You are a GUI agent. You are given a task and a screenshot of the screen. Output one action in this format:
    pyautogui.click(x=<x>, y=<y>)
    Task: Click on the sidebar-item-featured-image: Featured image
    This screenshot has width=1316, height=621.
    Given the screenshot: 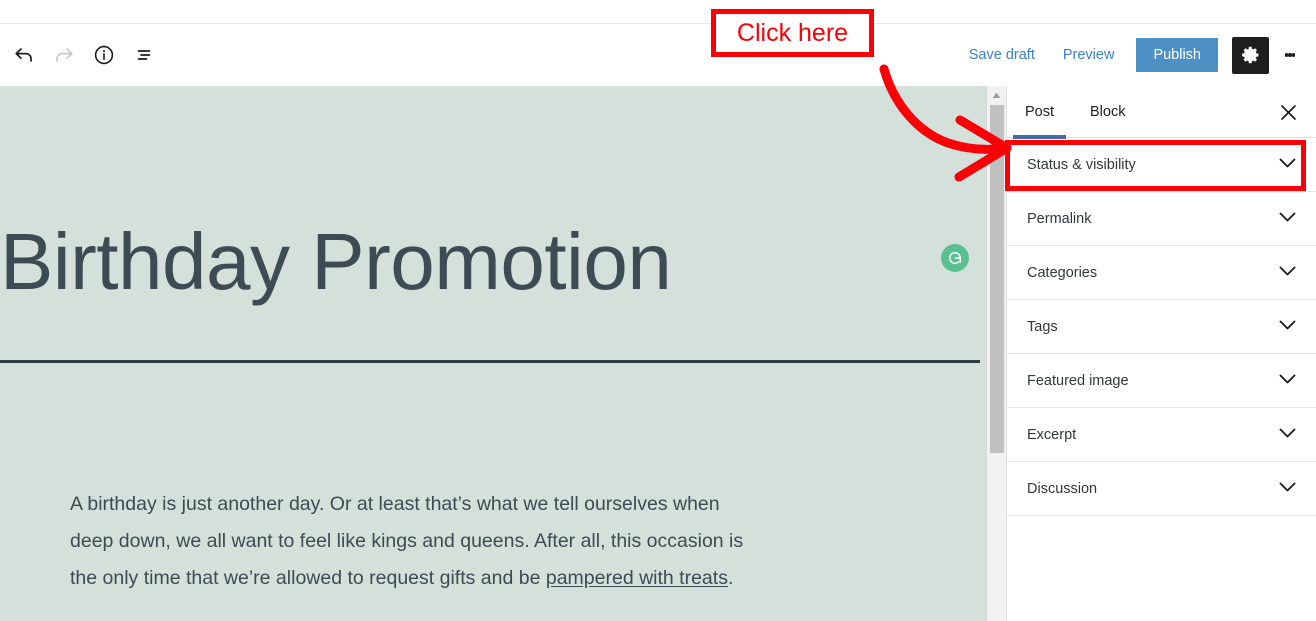 What is the action you would take?
    pyautogui.click(x=1161, y=381)
    